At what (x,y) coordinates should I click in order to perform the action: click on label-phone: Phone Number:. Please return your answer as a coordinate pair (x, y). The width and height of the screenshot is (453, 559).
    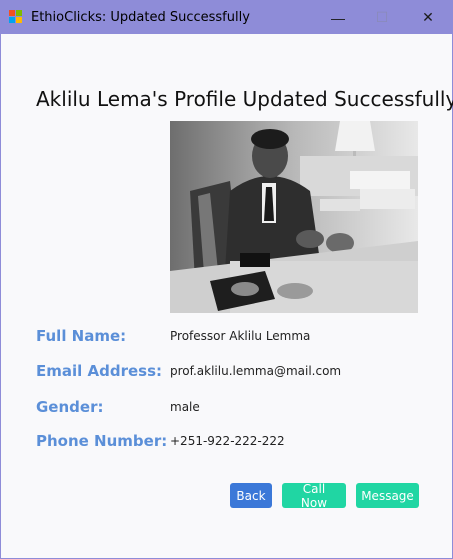
    Looking at the image, I should click on (102, 441).